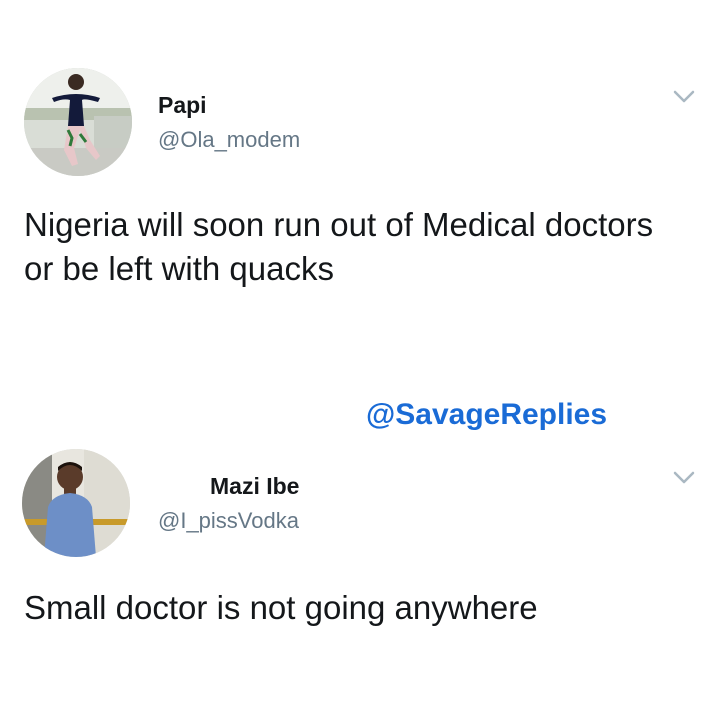  What do you see at coordinates (182, 105) in the screenshot?
I see `display-name: Papi` at bounding box center [182, 105].